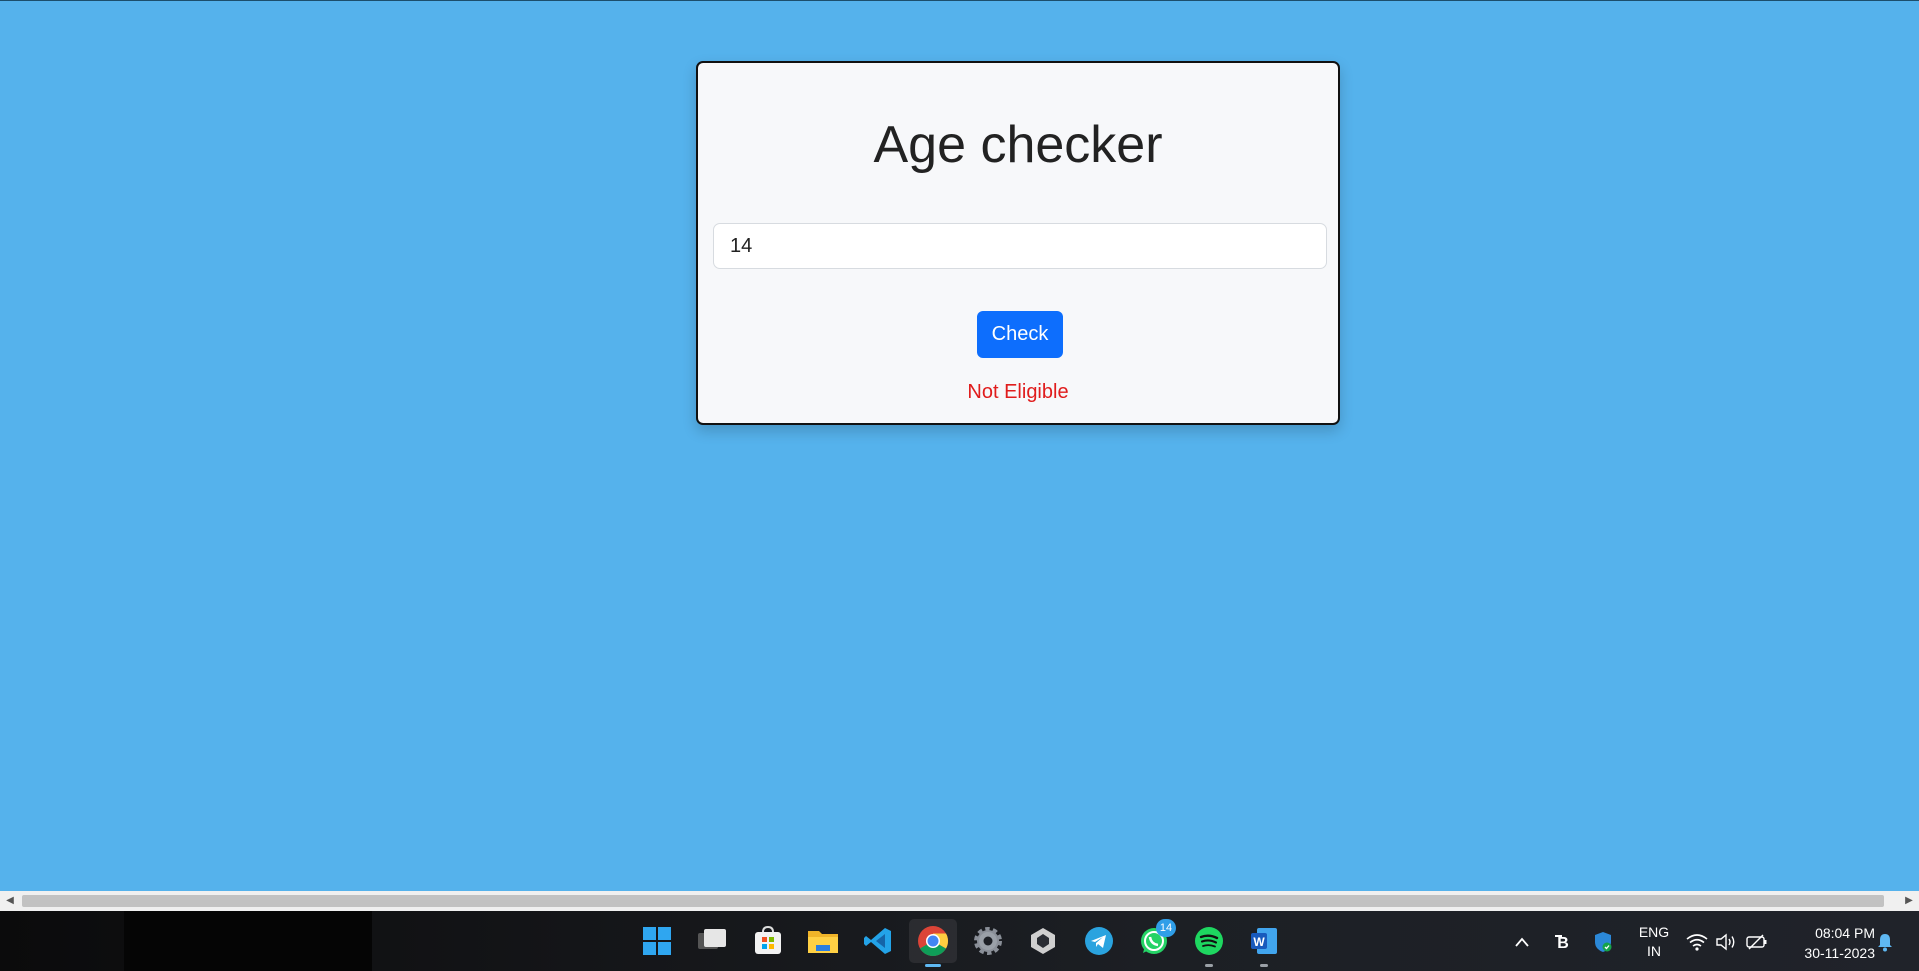 The height and width of the screenshot is (971, 1919). Describe the element at coordinates (1654, 932) in the screenshot. I see `language-line1: ENG` at that location.